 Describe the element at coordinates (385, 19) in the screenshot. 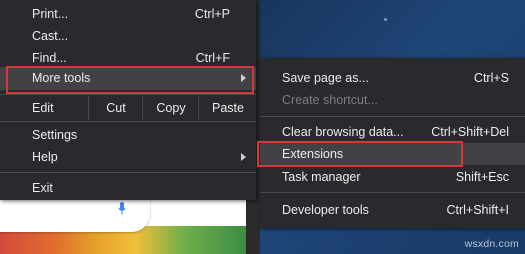

I see `background-dot` at that location.